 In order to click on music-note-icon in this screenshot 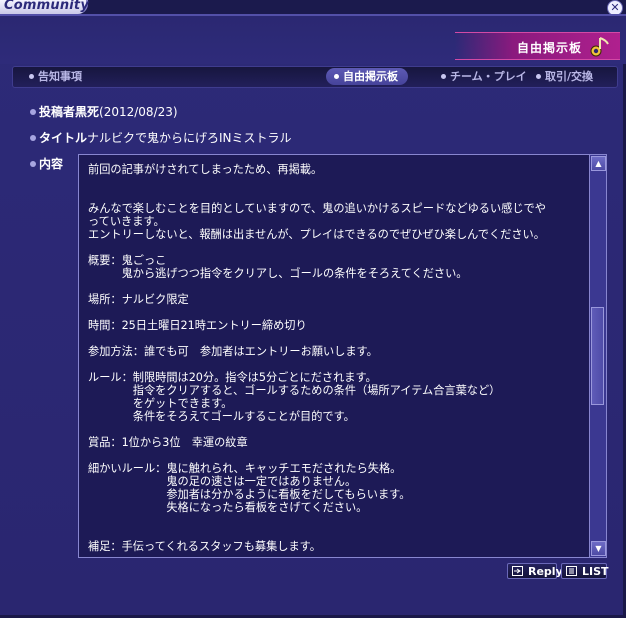, I will do `click(599, 47)`.